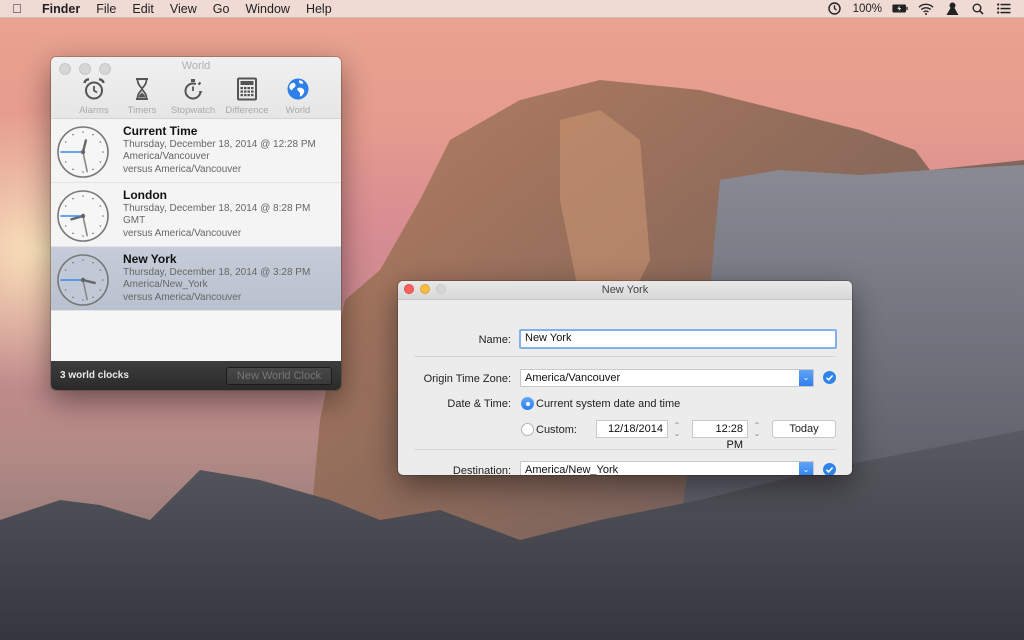  What do you see at coordinates (183, 9) in the screenshot?
I see `menu-view: View` at bounding box center [183, 9].